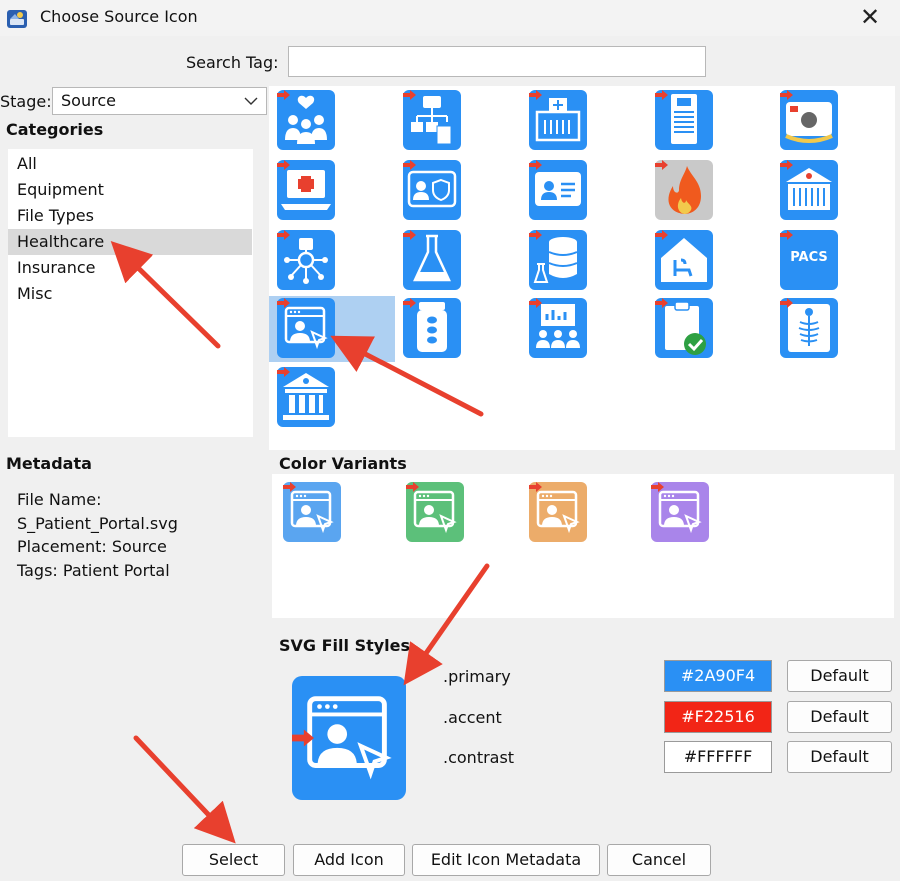  Describe the element at coordinates (345, 645) in the screenshot. I see `svg-fill-styles-title: SVG Fill Styles` at that location.